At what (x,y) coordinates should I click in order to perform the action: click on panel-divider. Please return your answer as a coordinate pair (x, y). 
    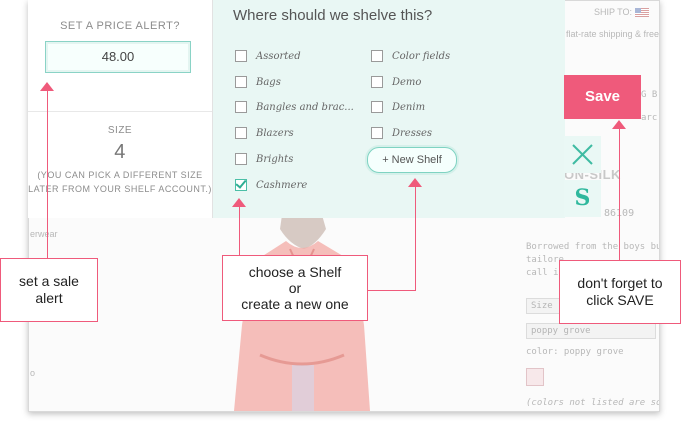
    Looking at the image, I should click on (120, 111).